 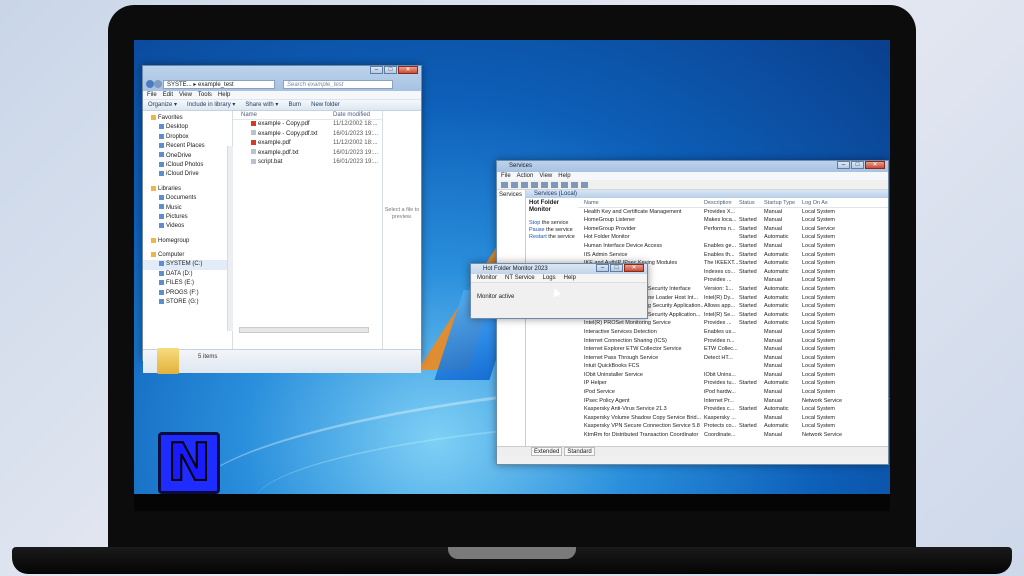 I want to click on services-titlebar: Services – □ ✕, so click(x=692, y=166).